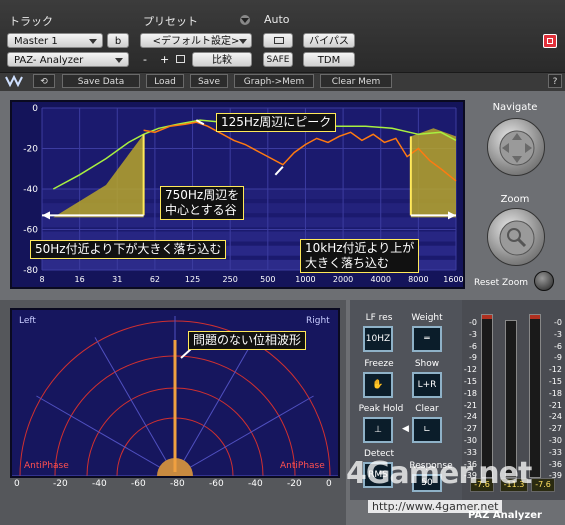  Describe the element at coordinates (543, 485) in the screenshot. I see `peak-readout-right: -7.6` at that location.